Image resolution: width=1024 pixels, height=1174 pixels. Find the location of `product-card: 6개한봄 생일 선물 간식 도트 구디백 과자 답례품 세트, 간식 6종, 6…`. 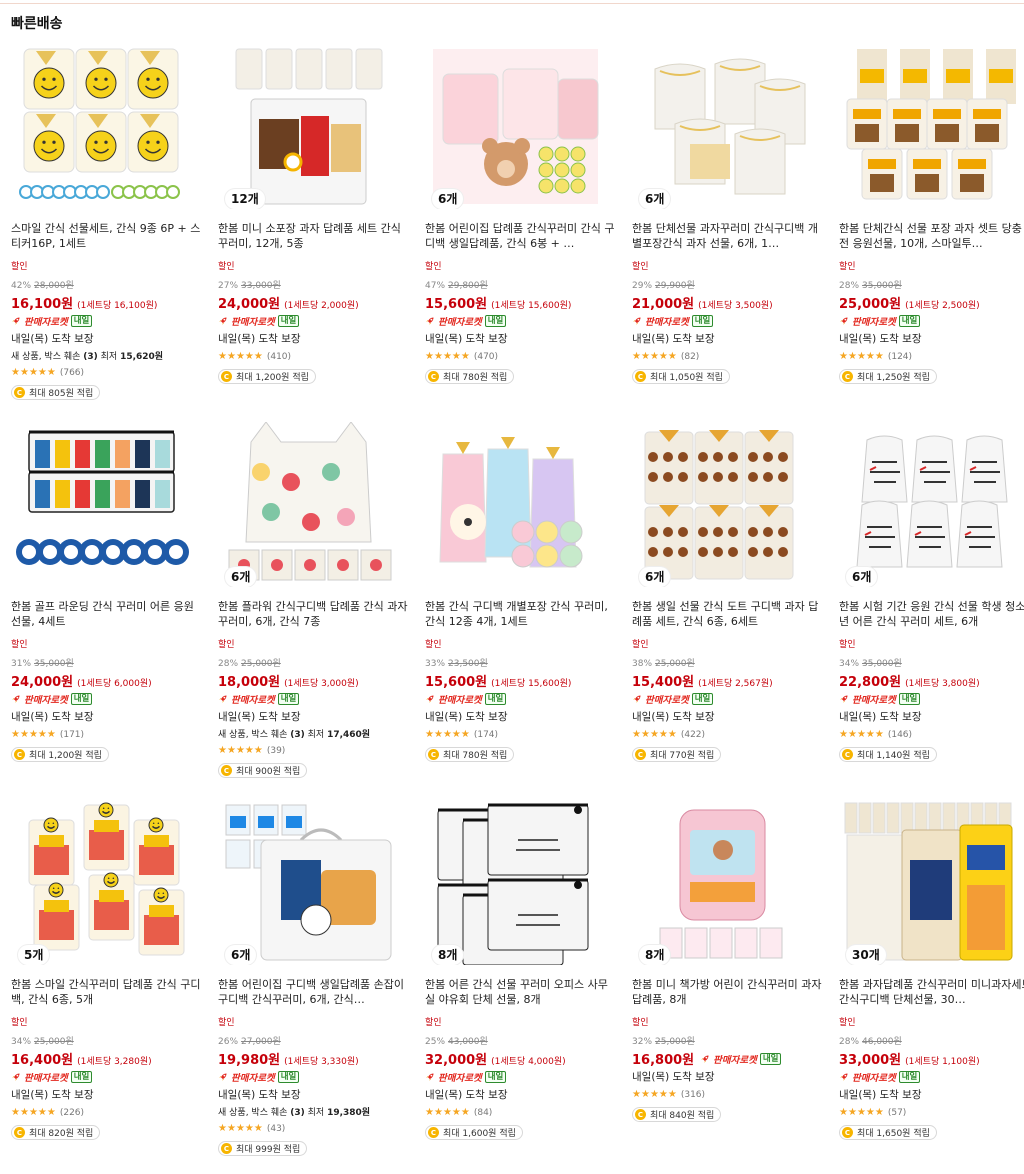

product-card: 6개한봄 생일 선물 간식 도트 구디백 과자 답례품 세트, 간식 6종, 6… is located at coordinates (728, 611).